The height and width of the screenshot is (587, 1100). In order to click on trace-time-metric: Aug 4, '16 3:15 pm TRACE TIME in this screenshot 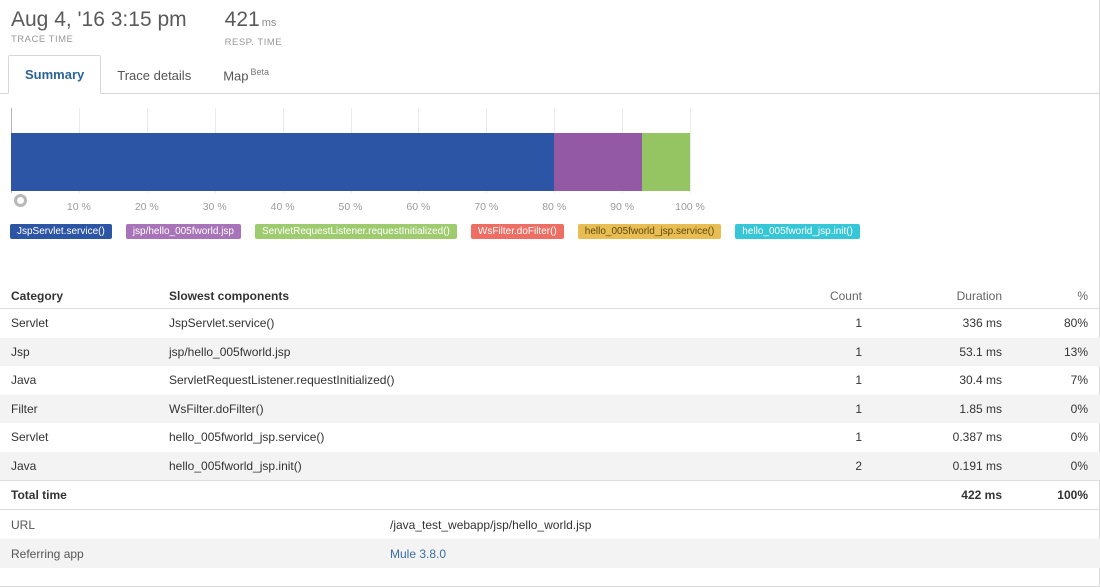, I will do `click(99, 26)`.